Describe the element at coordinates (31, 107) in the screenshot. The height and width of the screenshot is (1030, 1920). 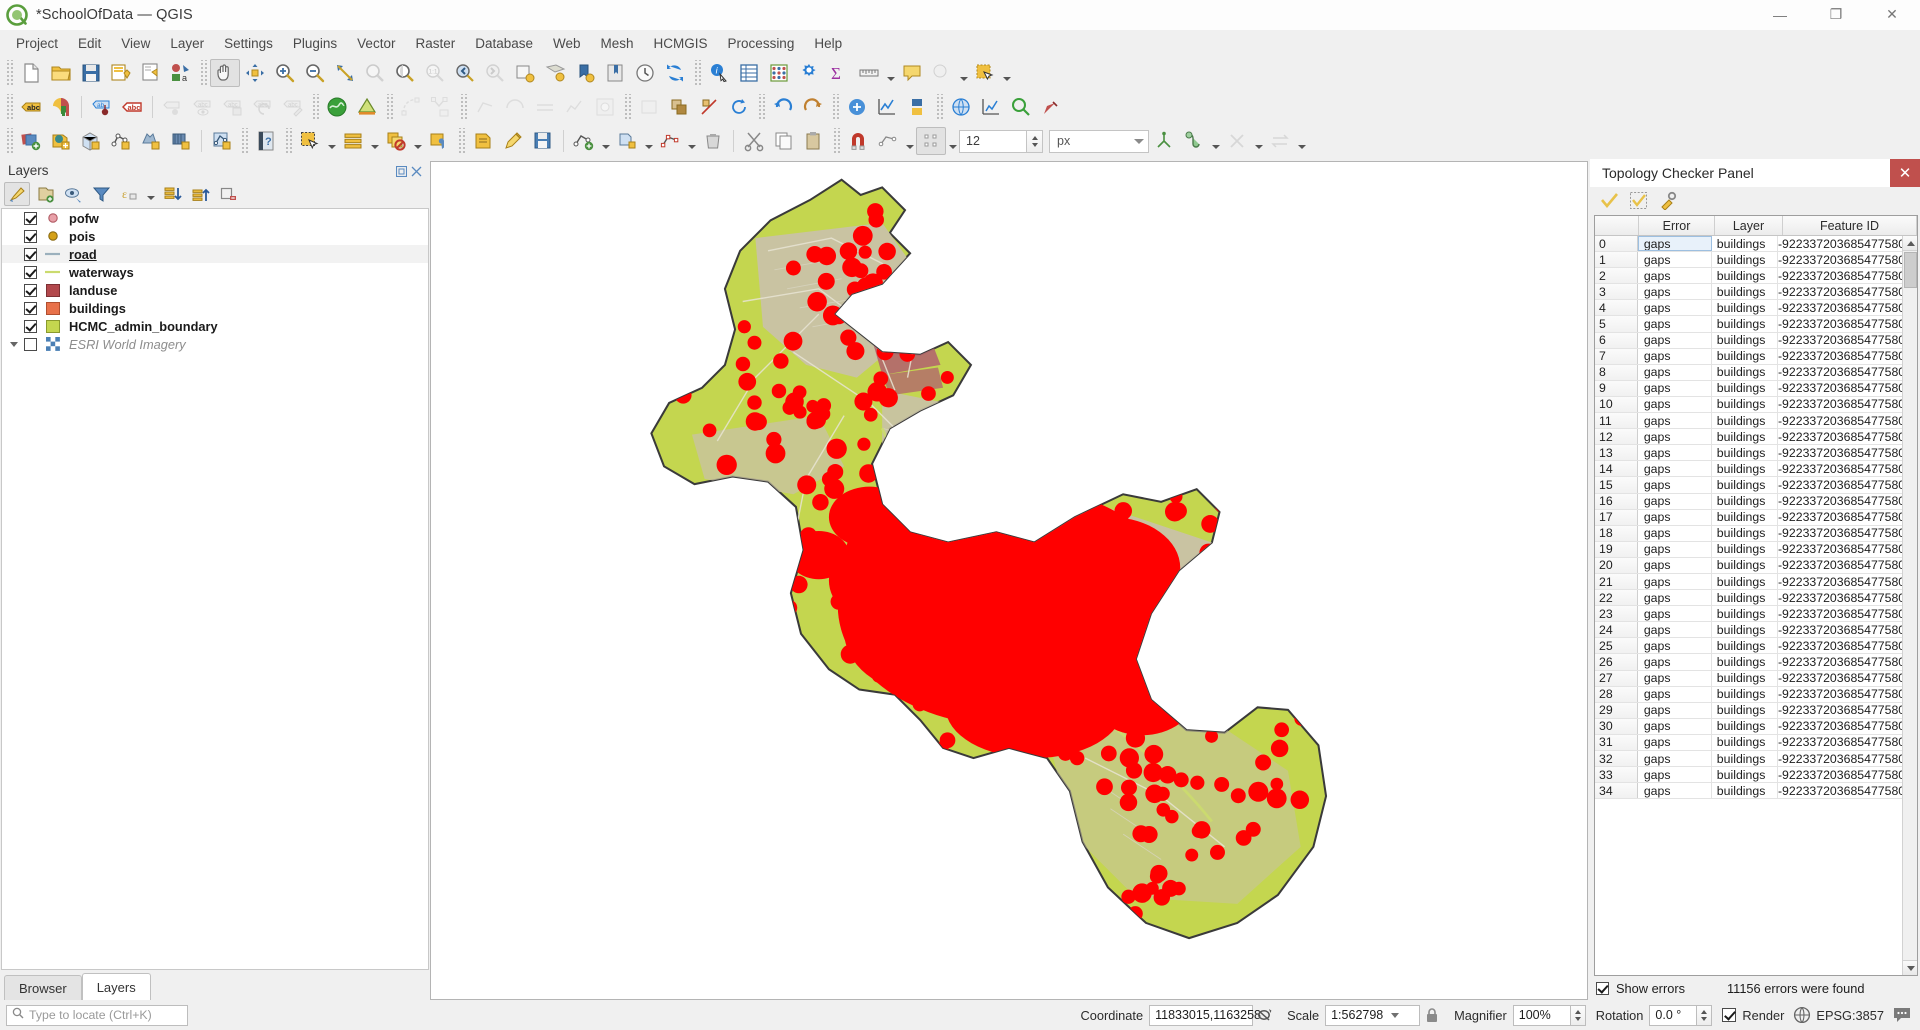
I see `label-toolbar-icon: abc` at that location.